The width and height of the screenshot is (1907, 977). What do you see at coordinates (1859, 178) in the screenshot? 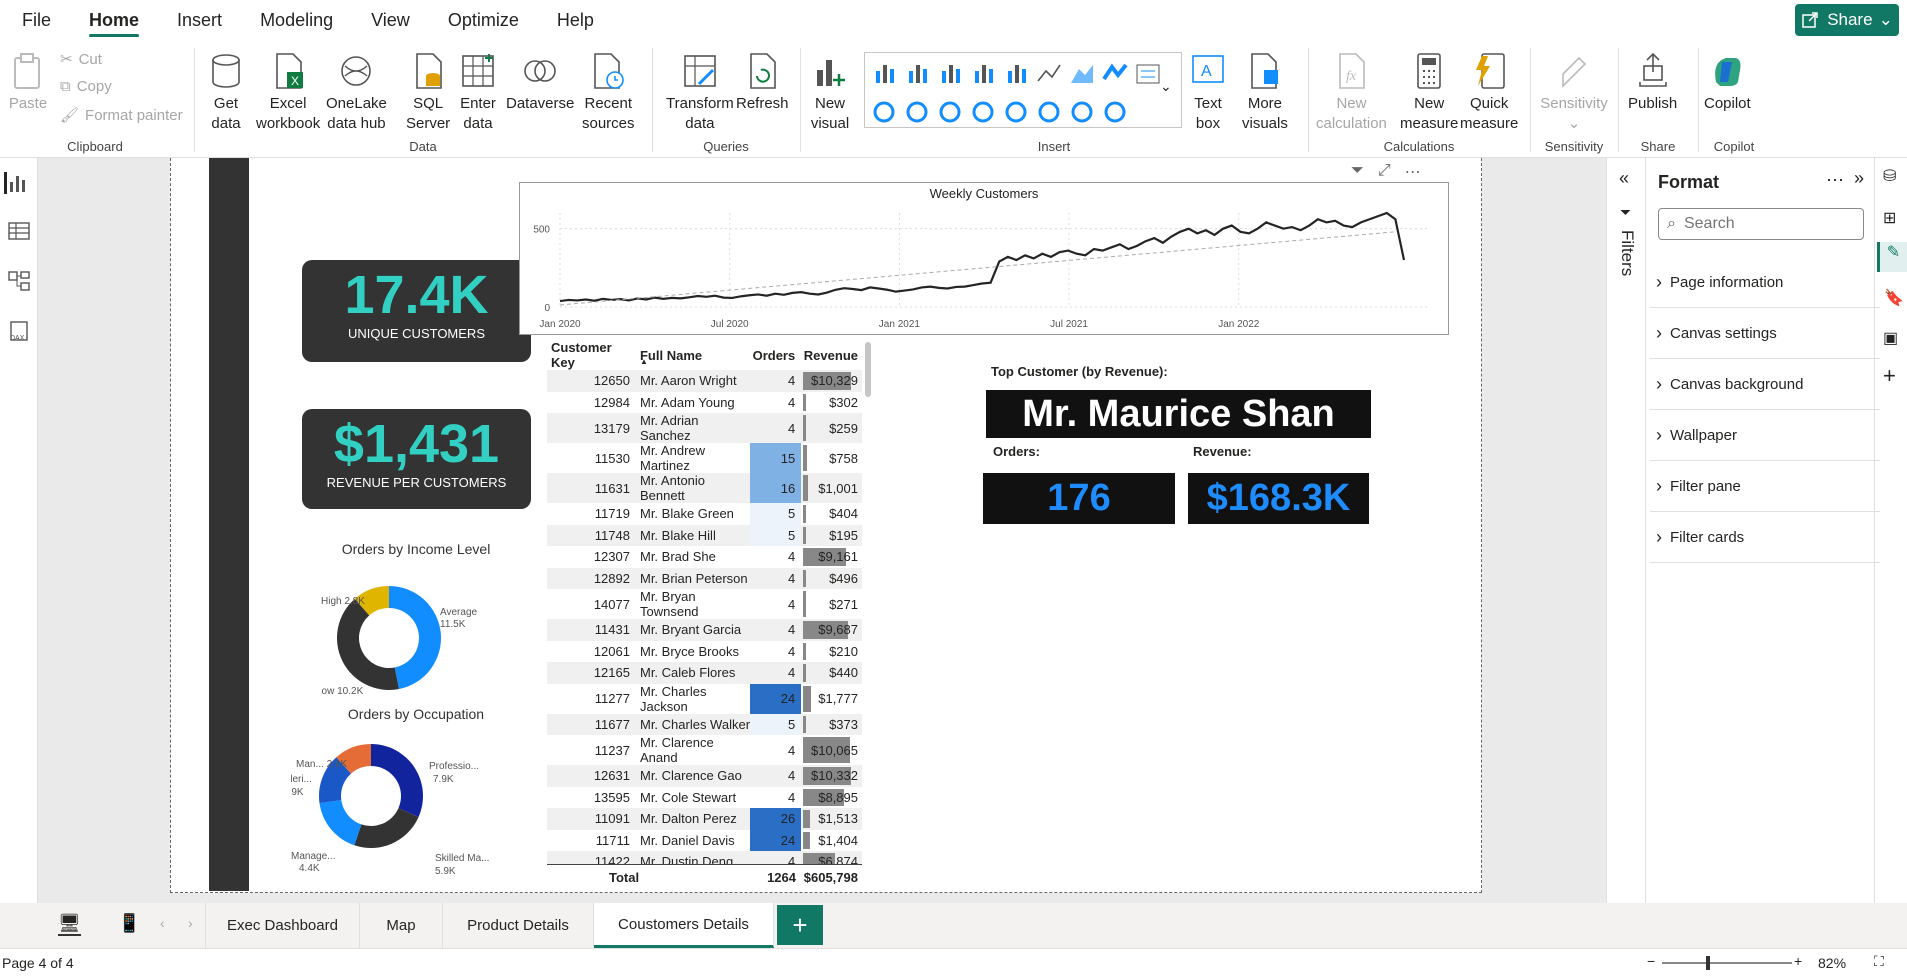
I see `collapse-pane-icon: »` at bounding box center [1859, 178].